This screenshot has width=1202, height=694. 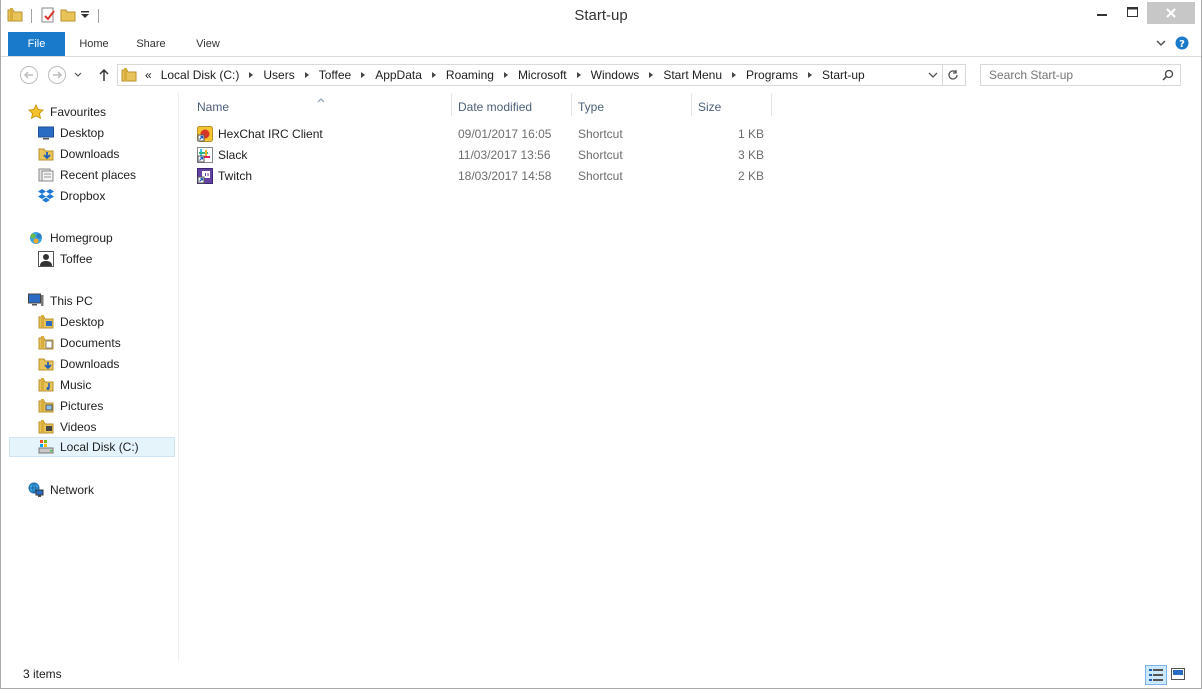 What do you see at coordinates (70, 238) in the screenshot?
I see `nav-homegroup: Homegroup` at bounding box center [70, 238].